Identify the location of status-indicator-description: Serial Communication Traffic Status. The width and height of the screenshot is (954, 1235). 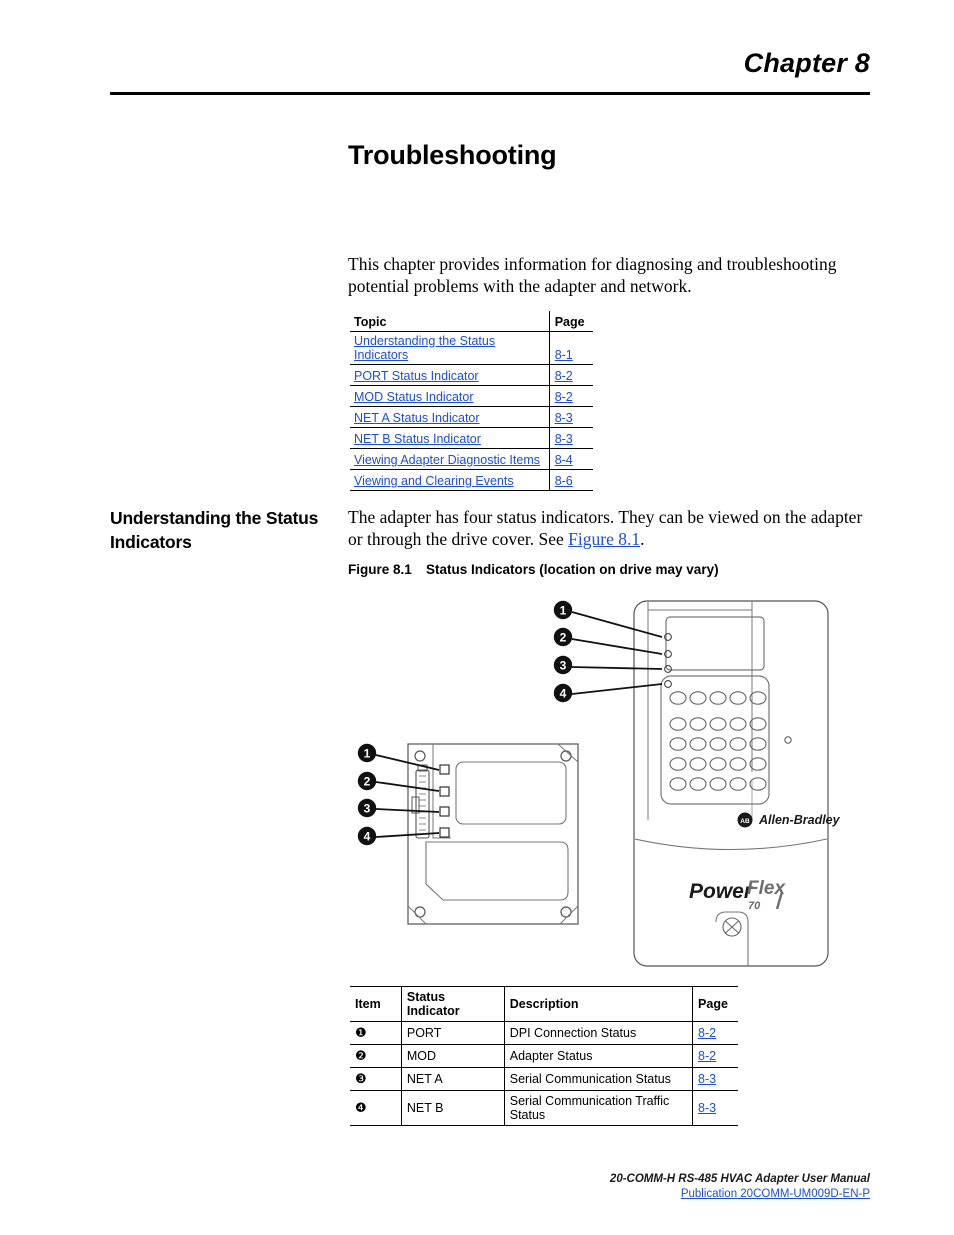
(599, 1108).